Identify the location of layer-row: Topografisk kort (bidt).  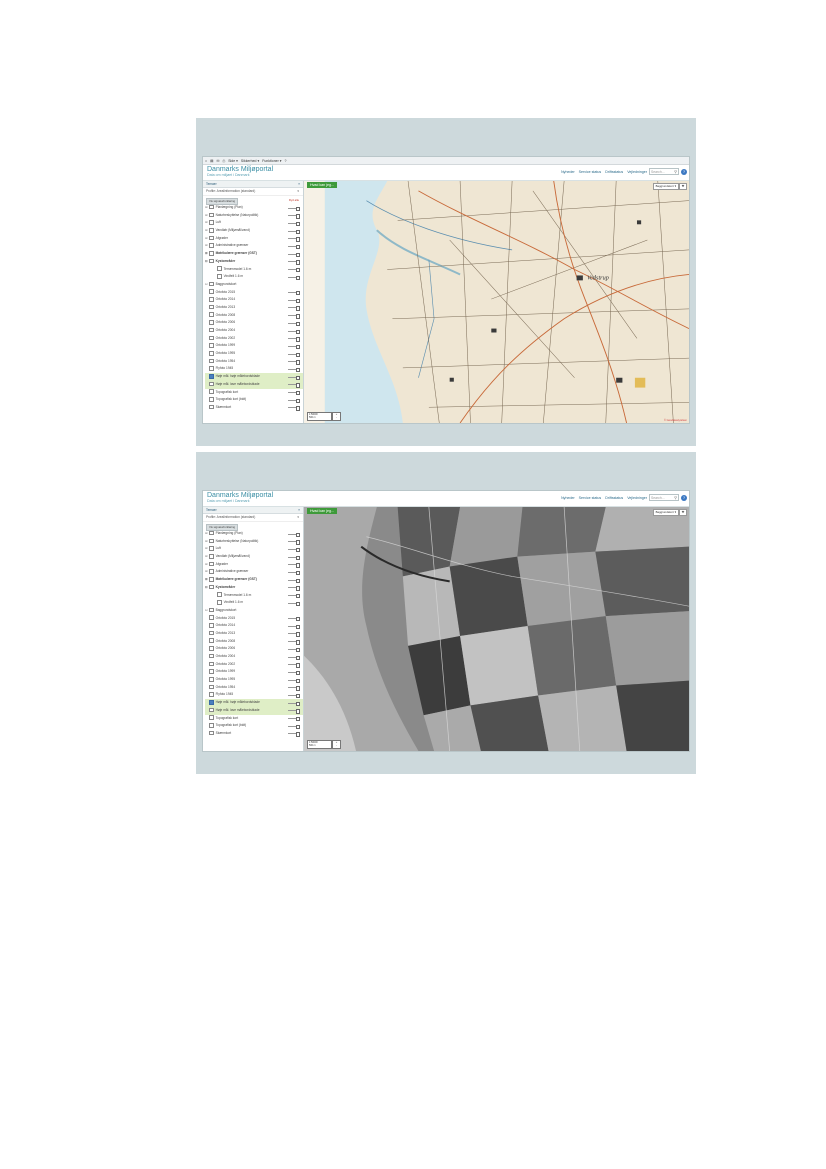
(254, 400).